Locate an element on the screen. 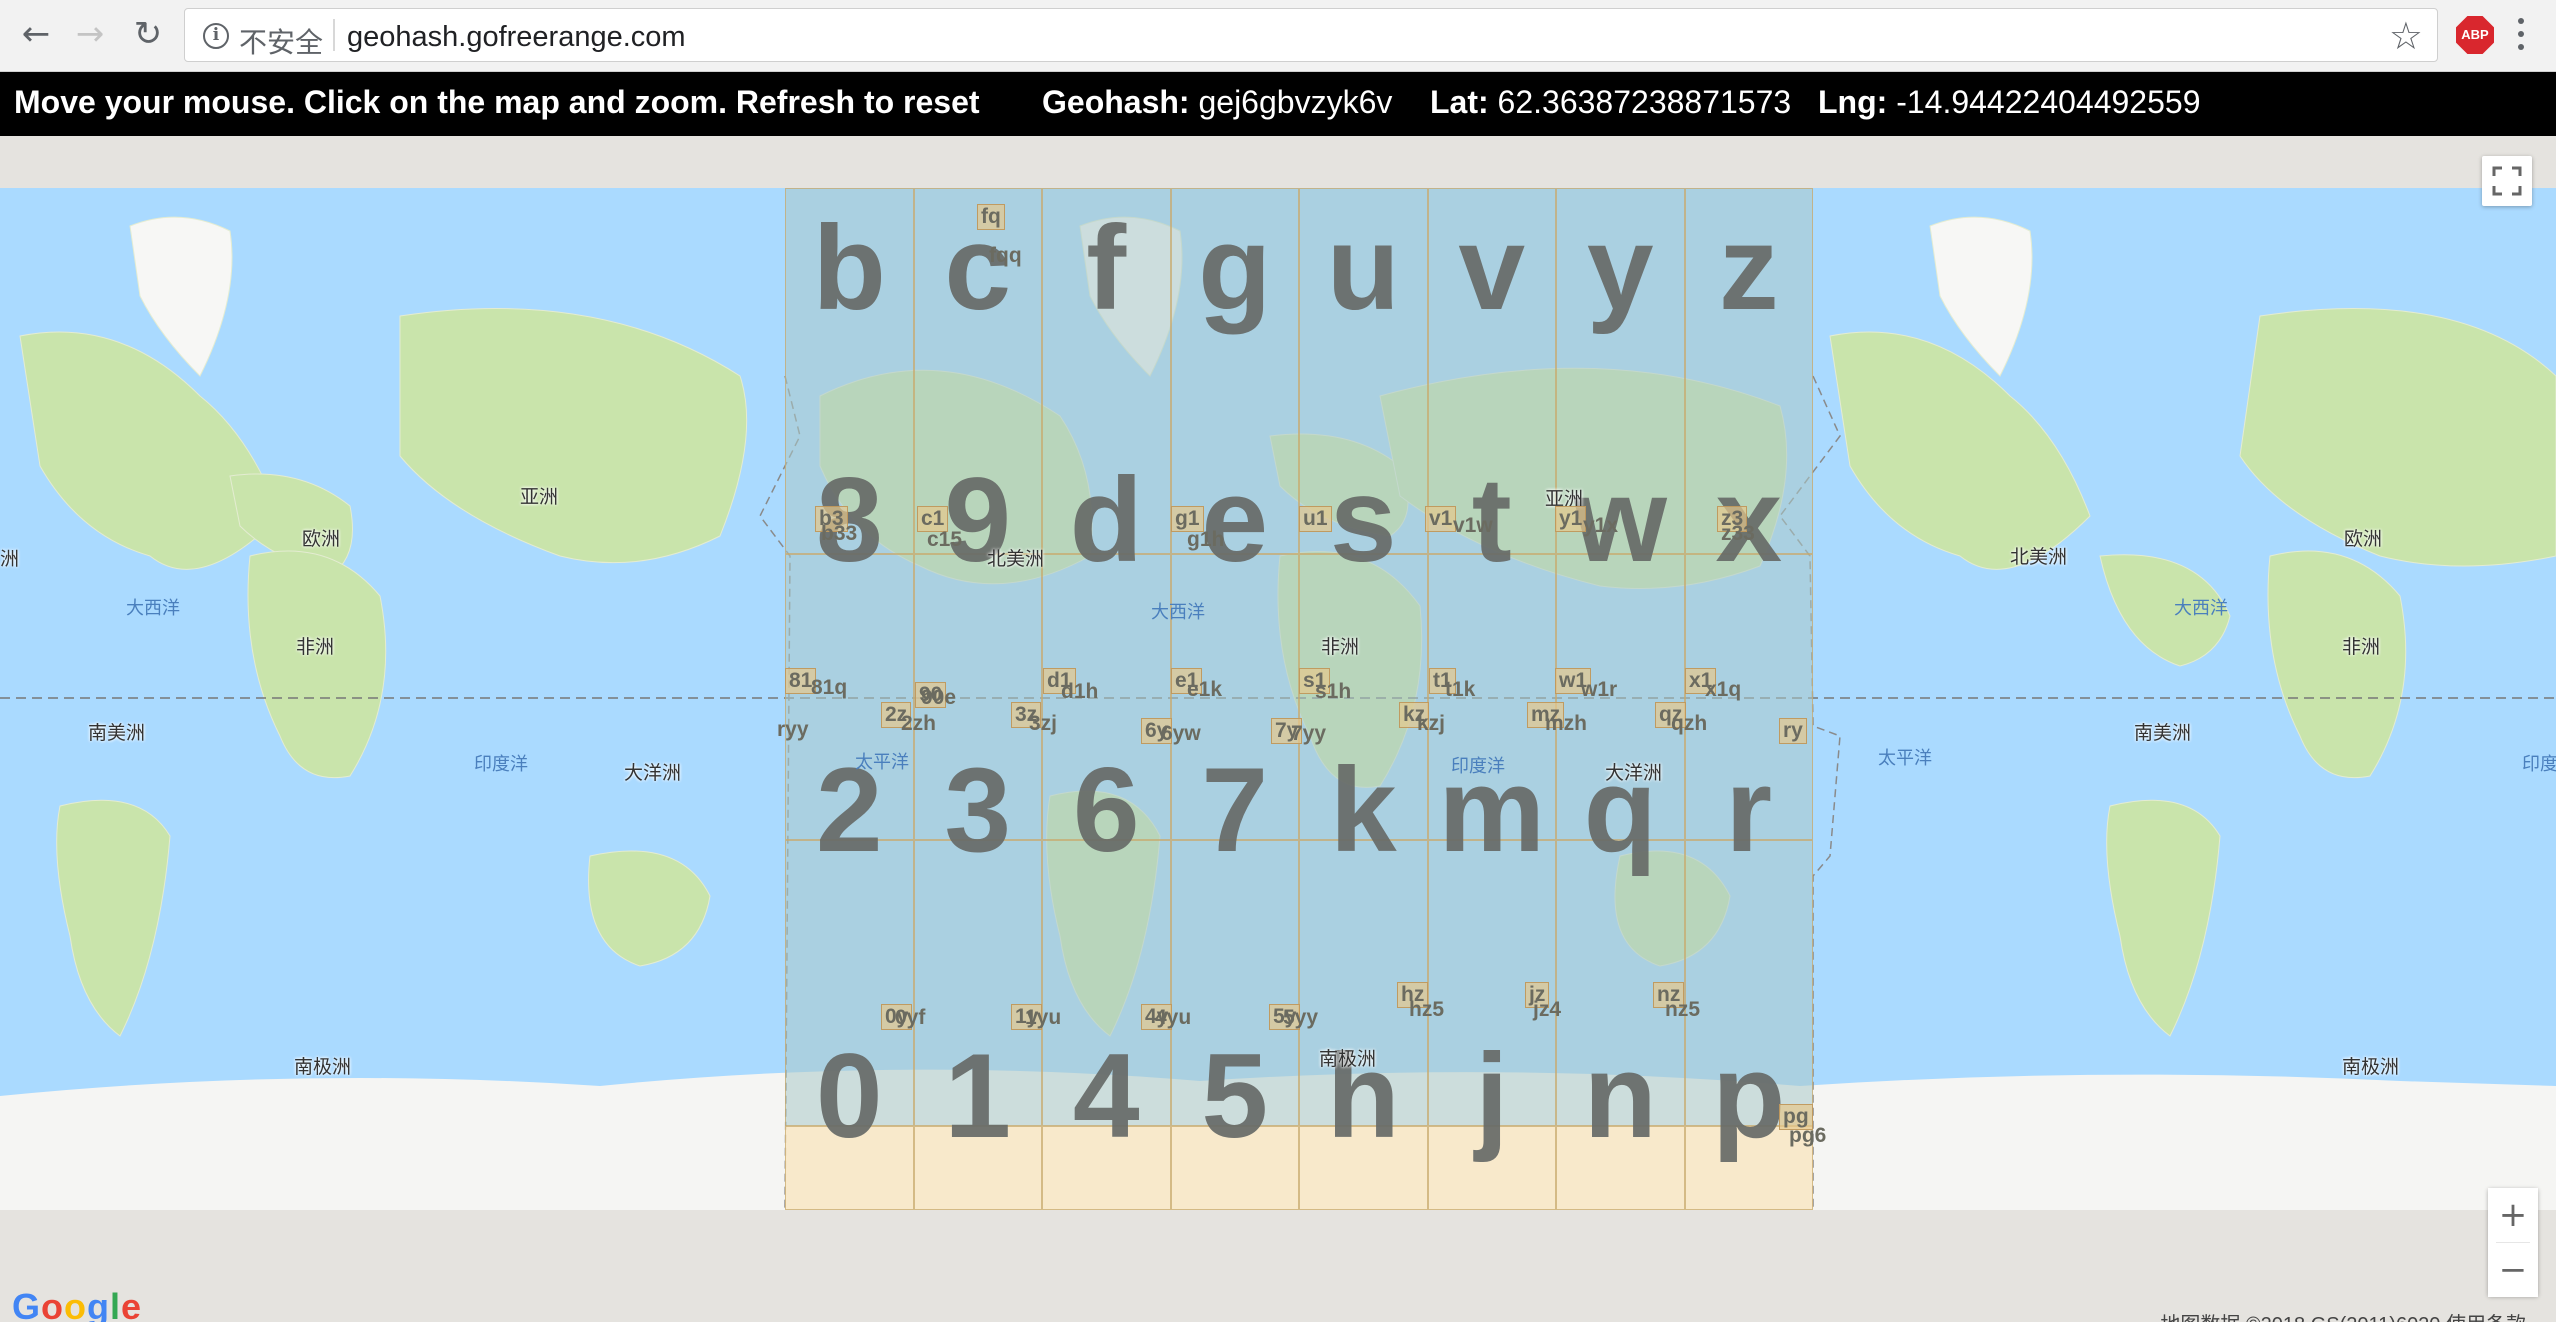 The image size is (2556, 1322). continent-label-antarctica-center: 南极洲 is located at coordinates (1348, 1059).